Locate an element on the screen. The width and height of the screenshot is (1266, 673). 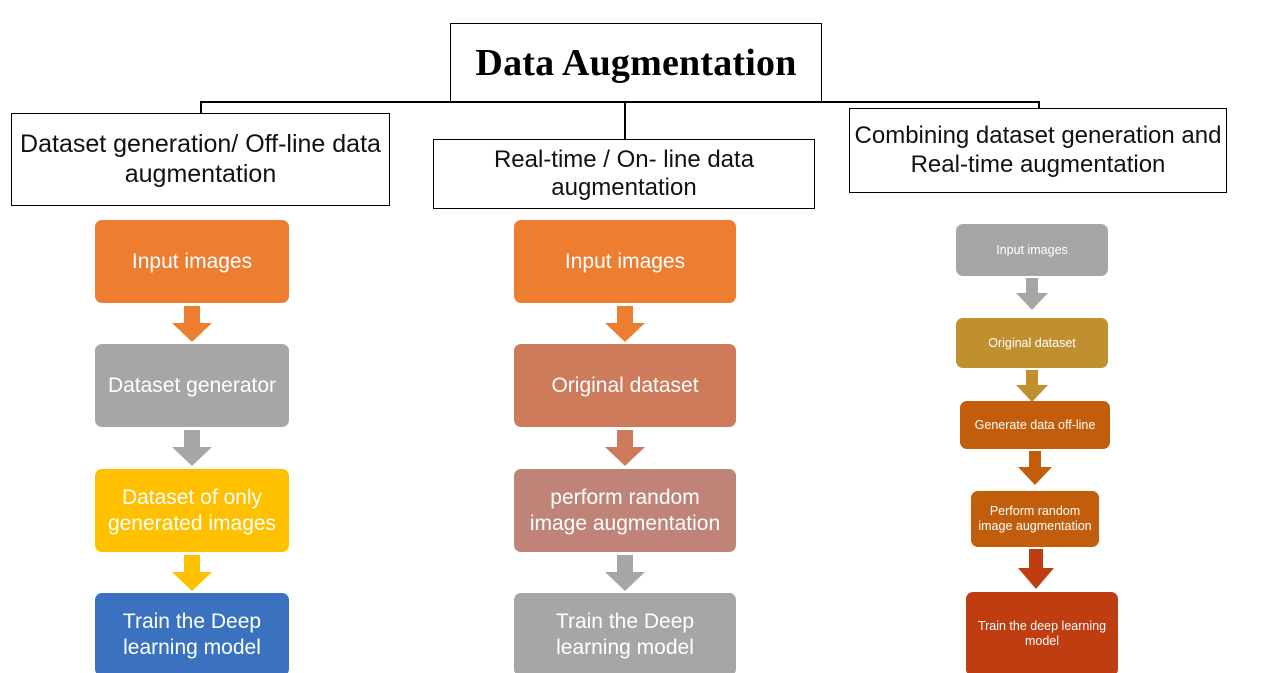
node-online-random-augmentation: perform random image augmentation is located at coordinates (625, 510).